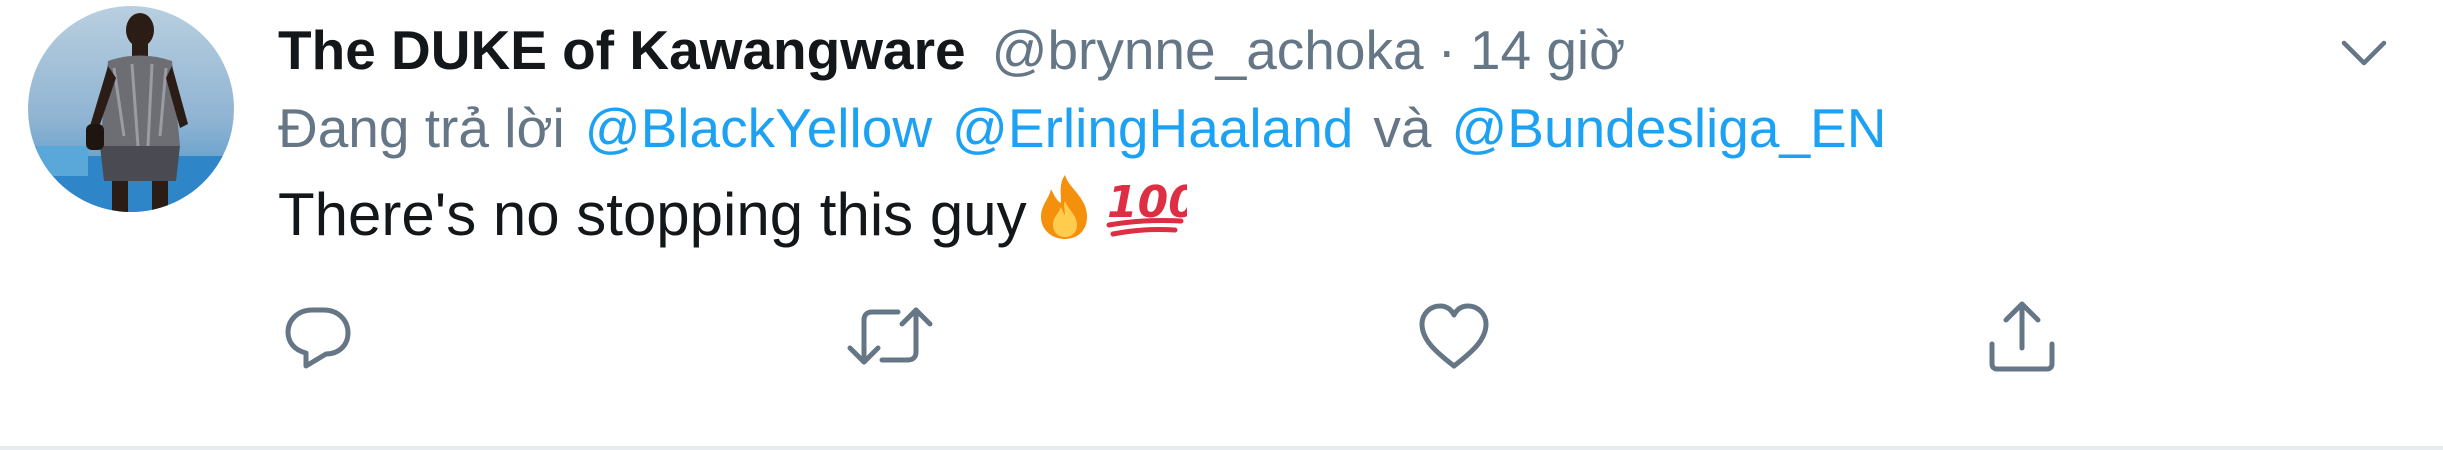 The height and width of the screenshot is (450, 2443). Describe the element at coordinates (1065, 214) in the screenshot. I see `fire-emoji` at that location.